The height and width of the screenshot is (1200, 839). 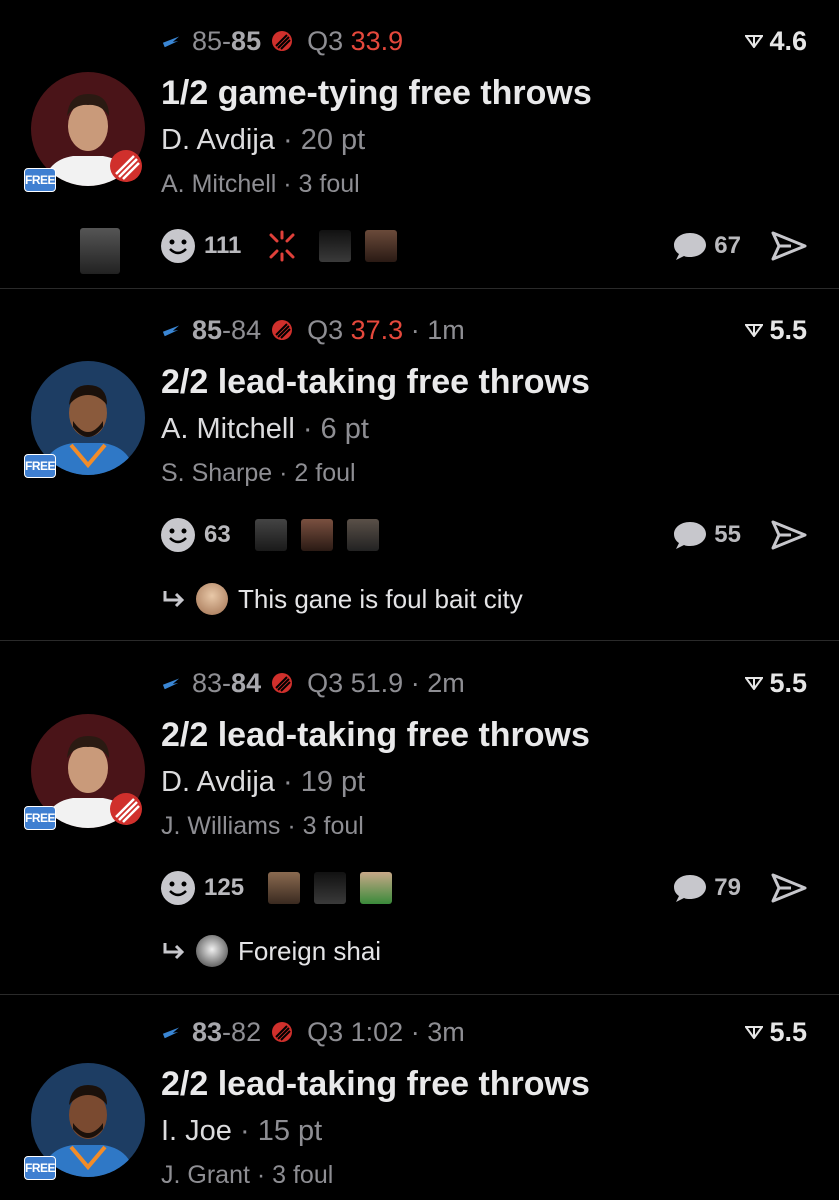 What do you see at coordinates (241, 1131) in the screenshot?
I see `shooter-line: I. Joe · 15 pt` at bounding box center [241, 1131].